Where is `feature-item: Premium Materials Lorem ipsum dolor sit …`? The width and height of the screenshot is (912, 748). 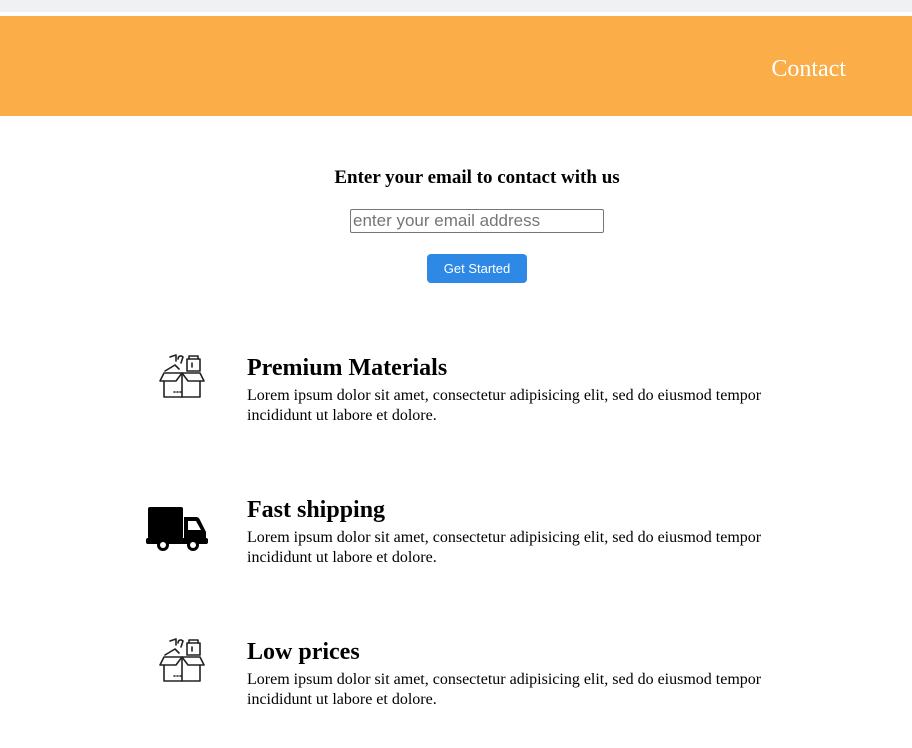
feature-item: Premium Materials Lorem ipsum dolor sit … is located at coordinates (456, 398).